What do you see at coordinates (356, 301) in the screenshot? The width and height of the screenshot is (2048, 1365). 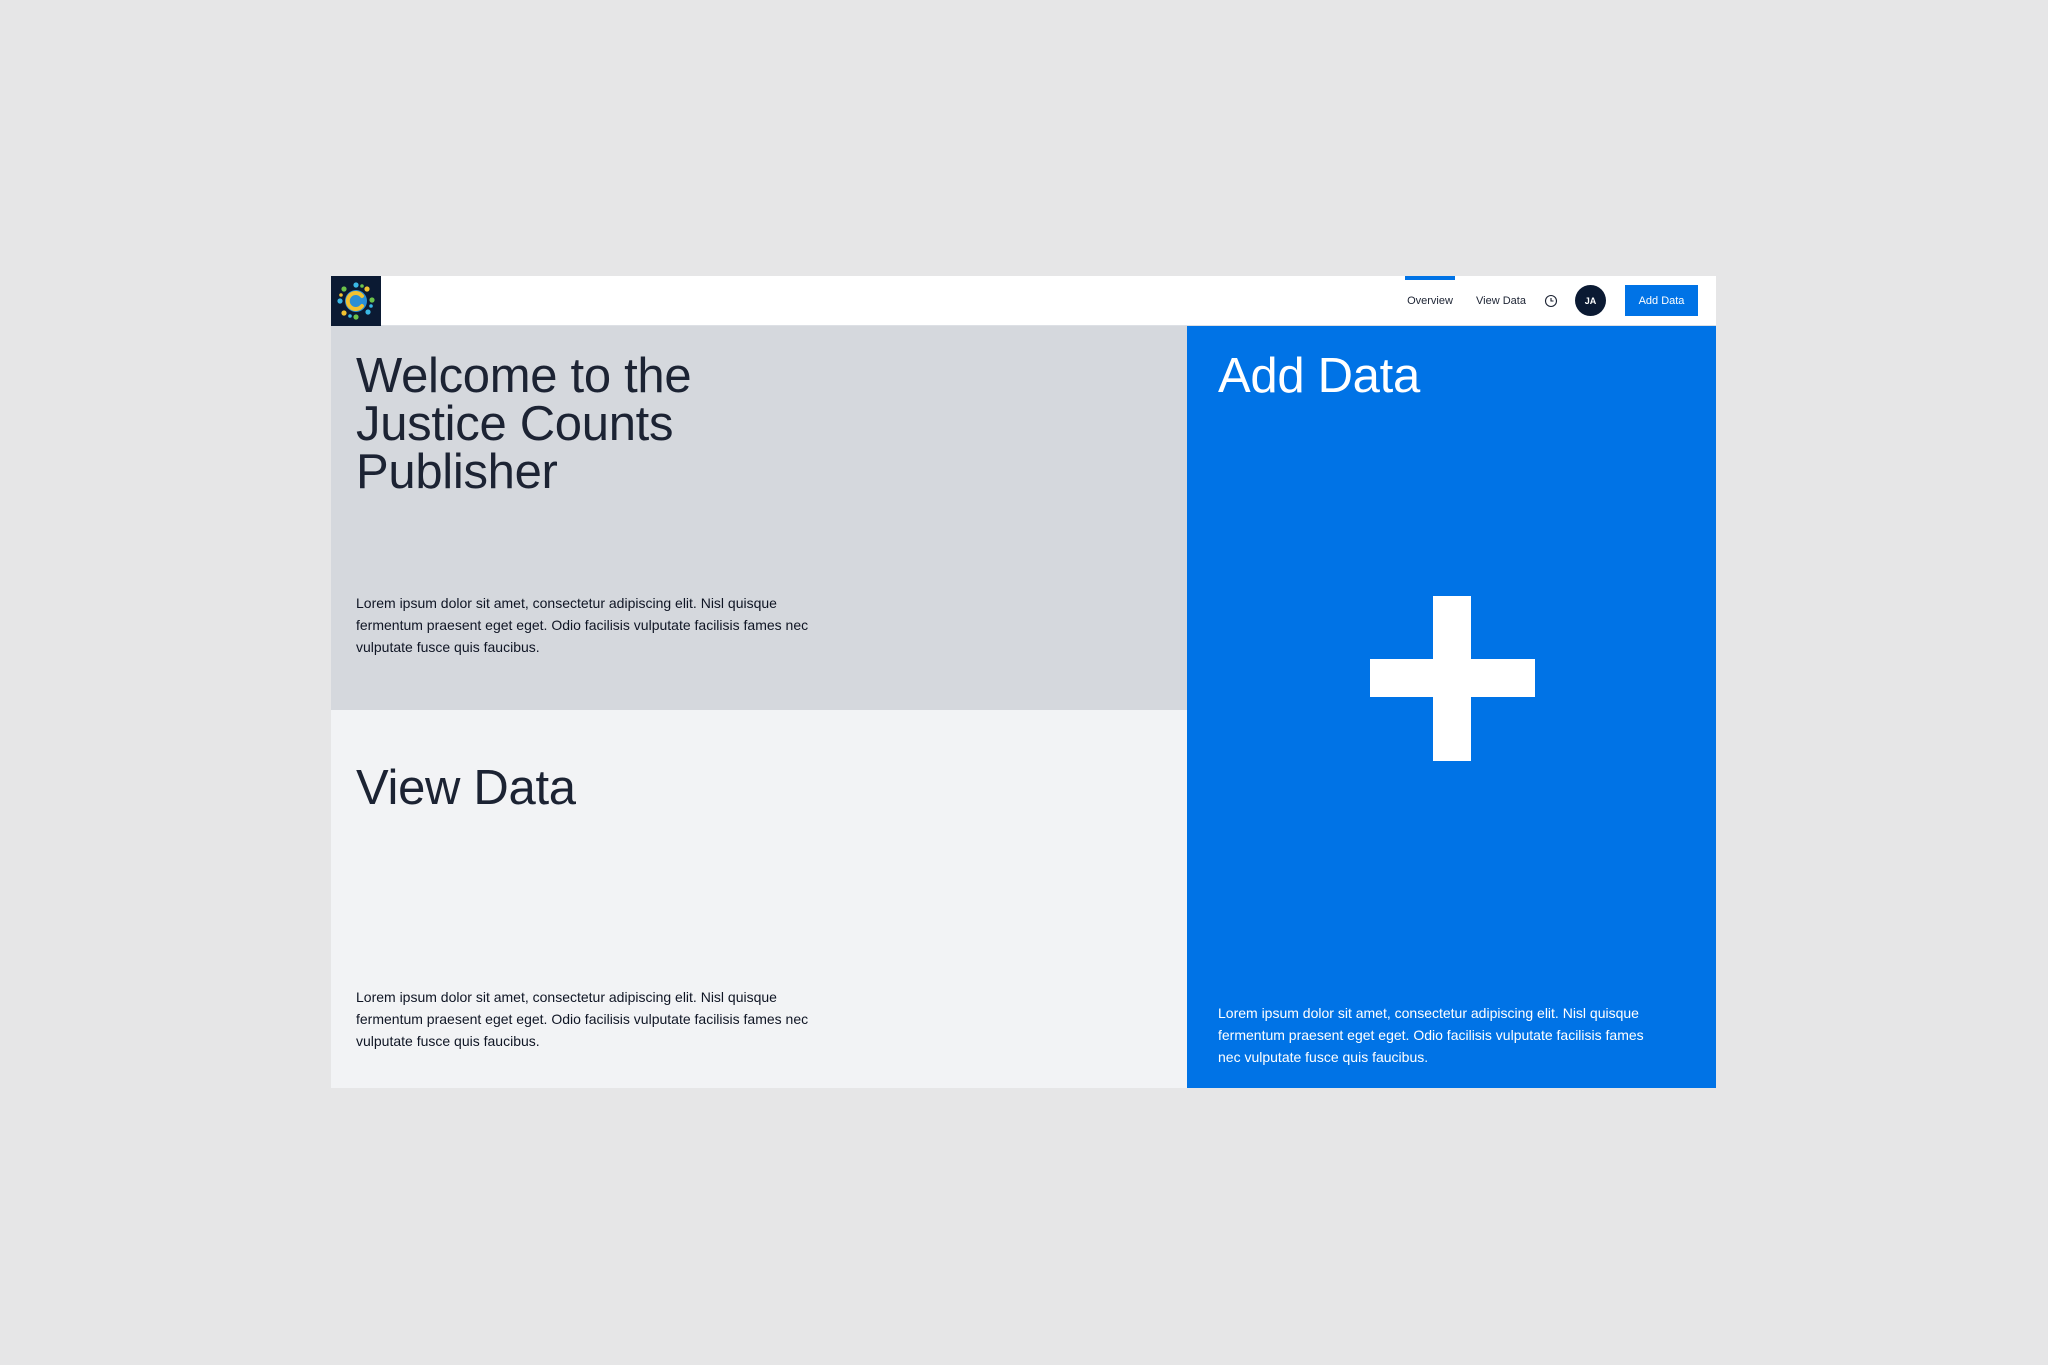 I see `justice-counts-logo-icon` at bounding box center [356, 301].